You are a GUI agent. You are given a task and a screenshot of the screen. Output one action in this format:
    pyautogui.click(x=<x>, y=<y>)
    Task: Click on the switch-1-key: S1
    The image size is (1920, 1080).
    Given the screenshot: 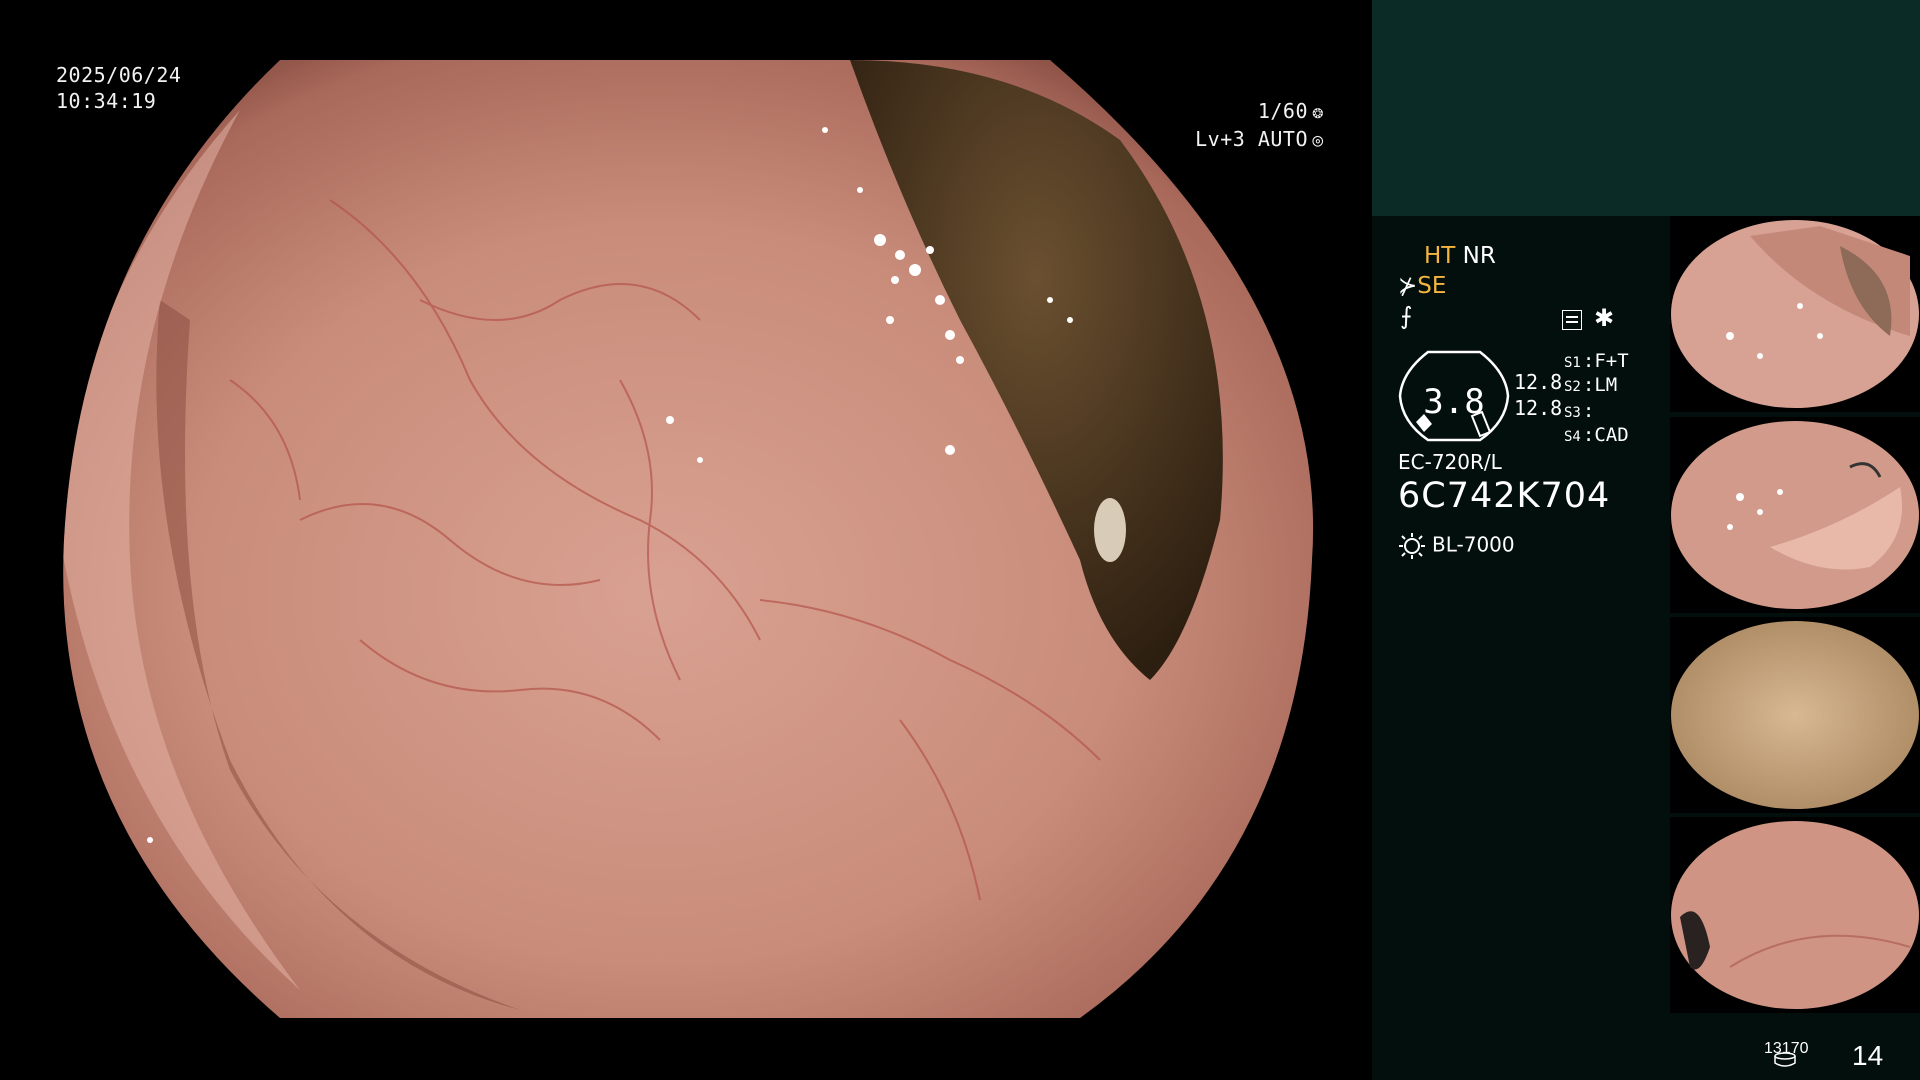 What is the action you would take?
    pyautogui.click(x=1572, y=363)
    